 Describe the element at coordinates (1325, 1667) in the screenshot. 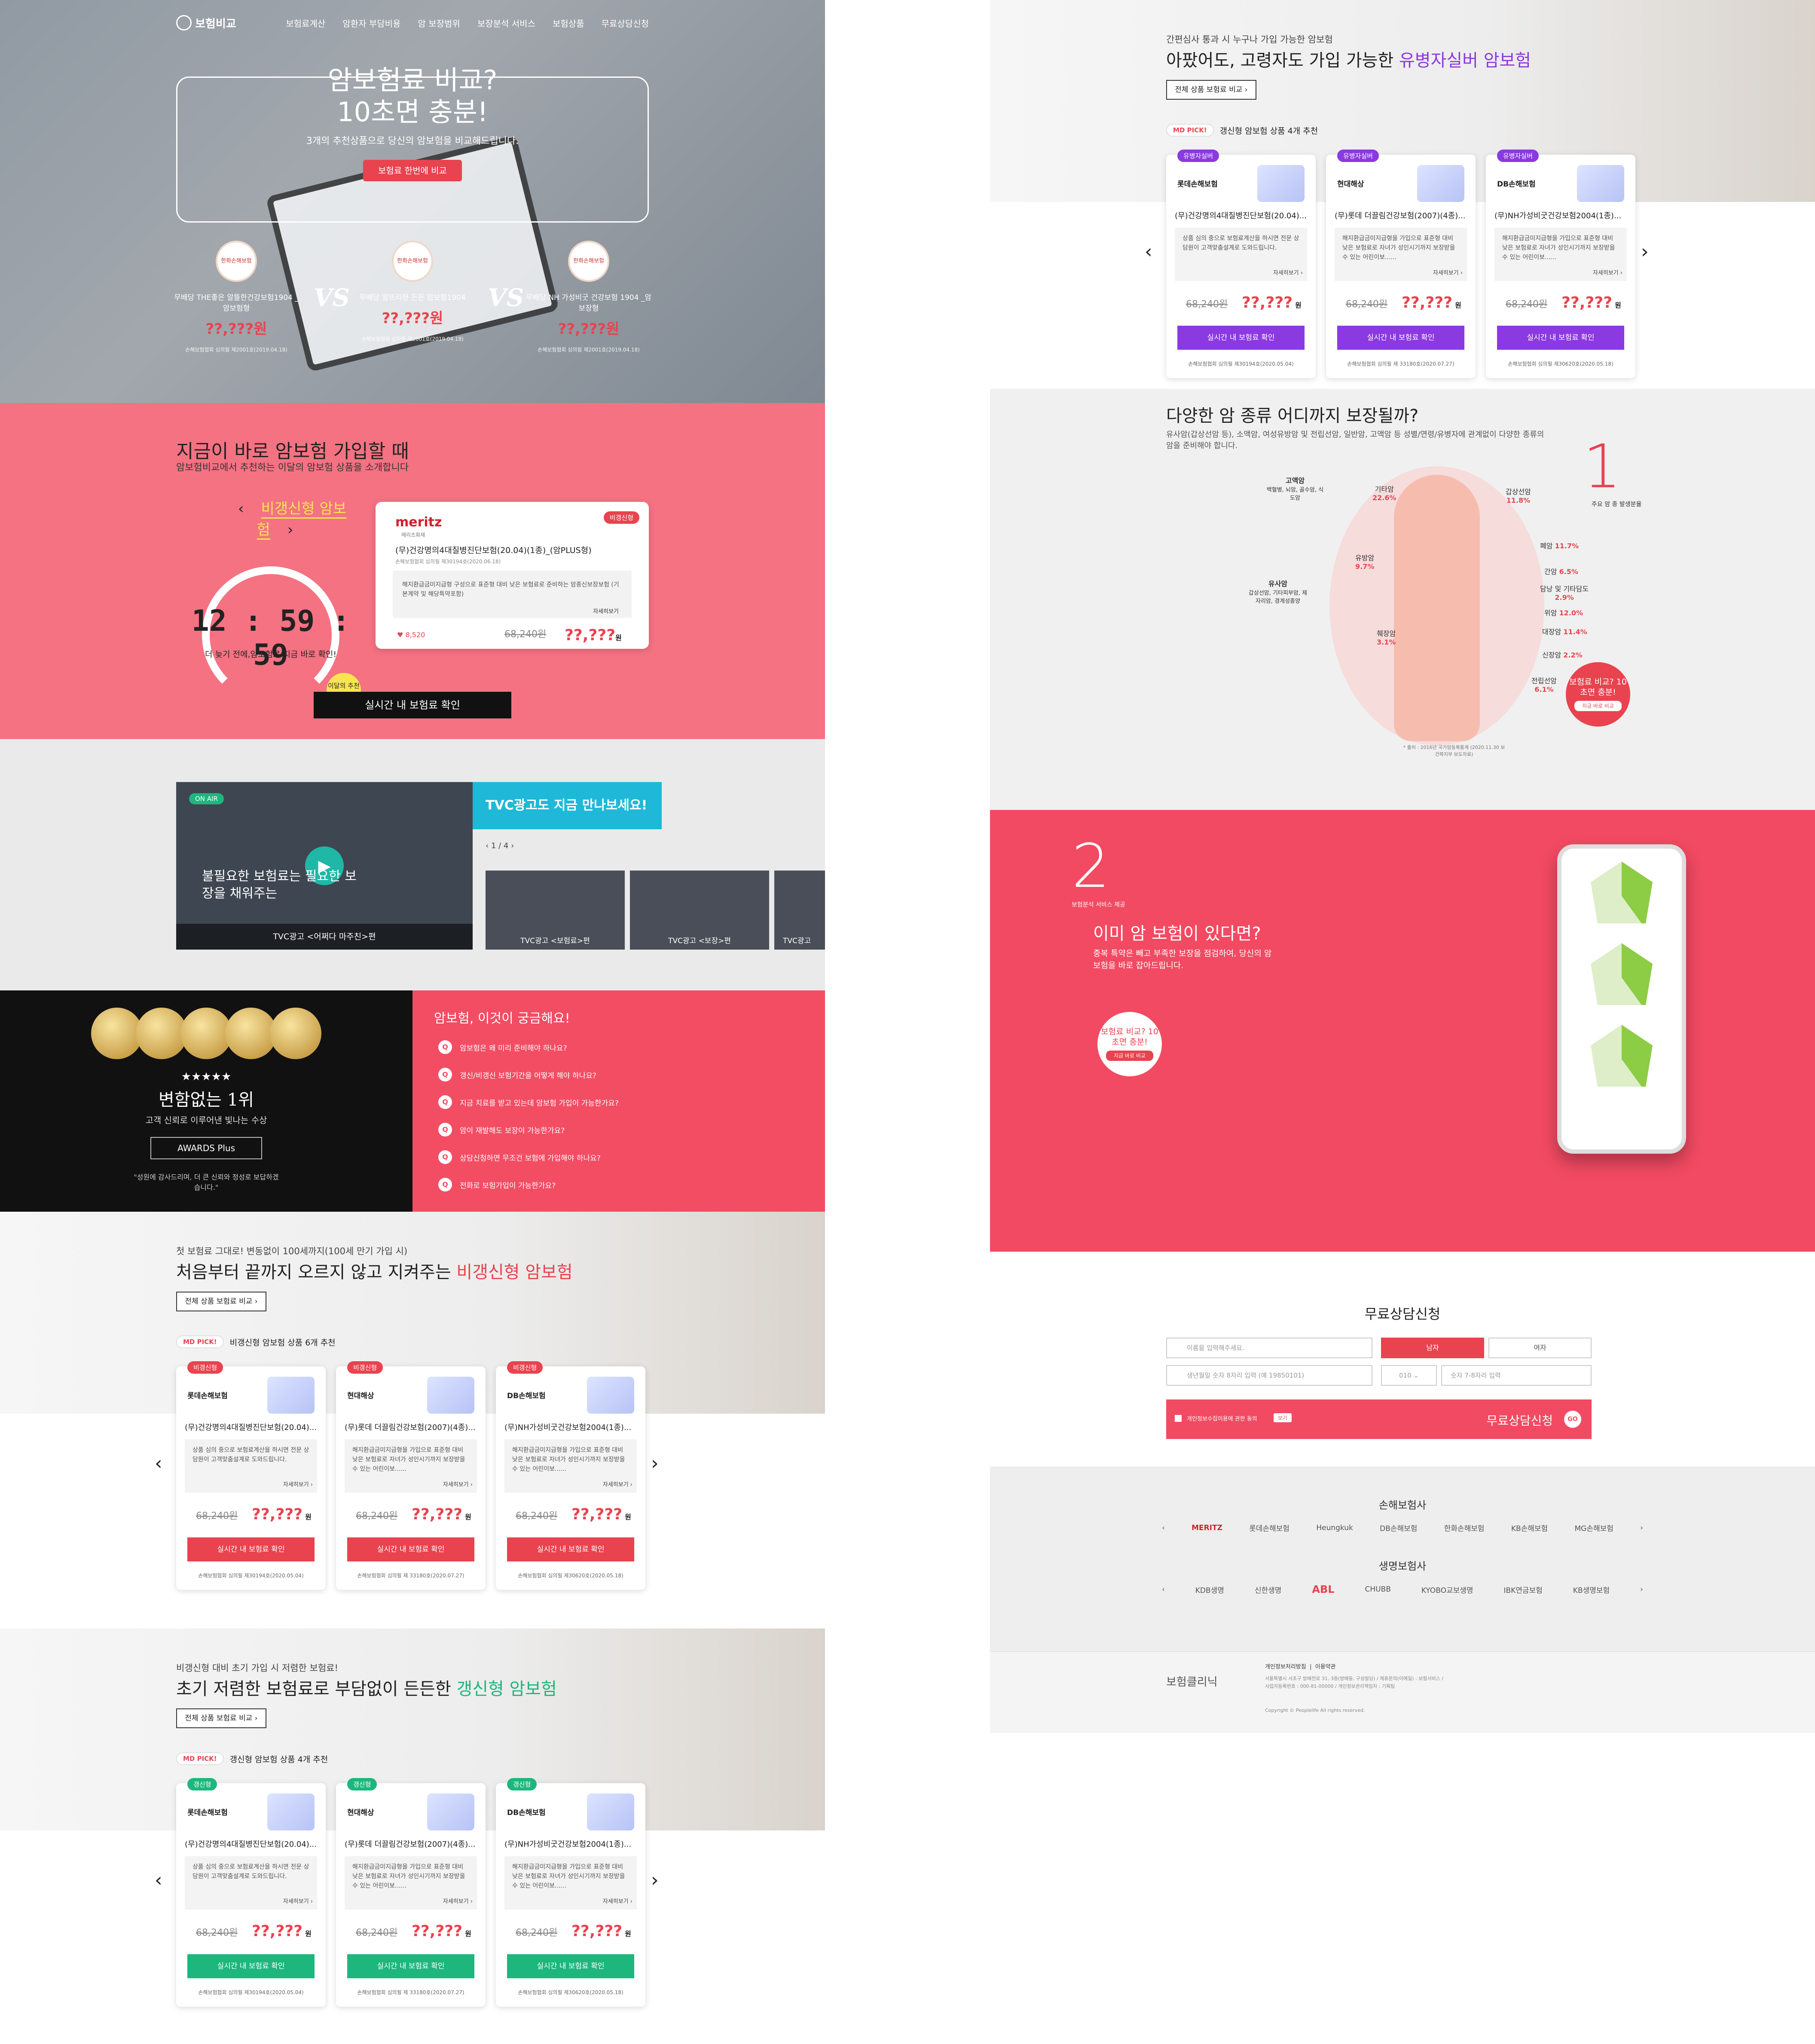

I see `terms-link: 이용약관` at that location.